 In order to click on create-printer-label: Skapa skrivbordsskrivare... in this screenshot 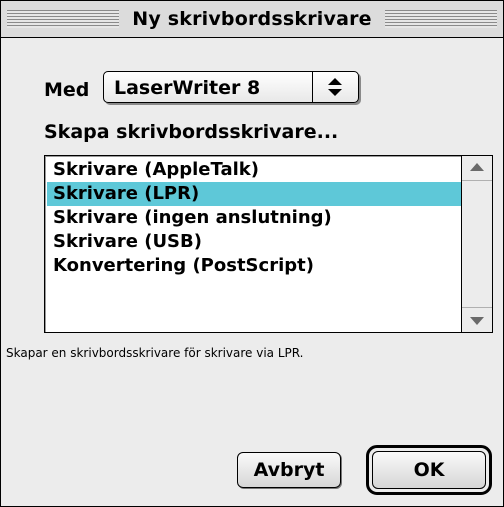, I will do `click(191, 132)`.